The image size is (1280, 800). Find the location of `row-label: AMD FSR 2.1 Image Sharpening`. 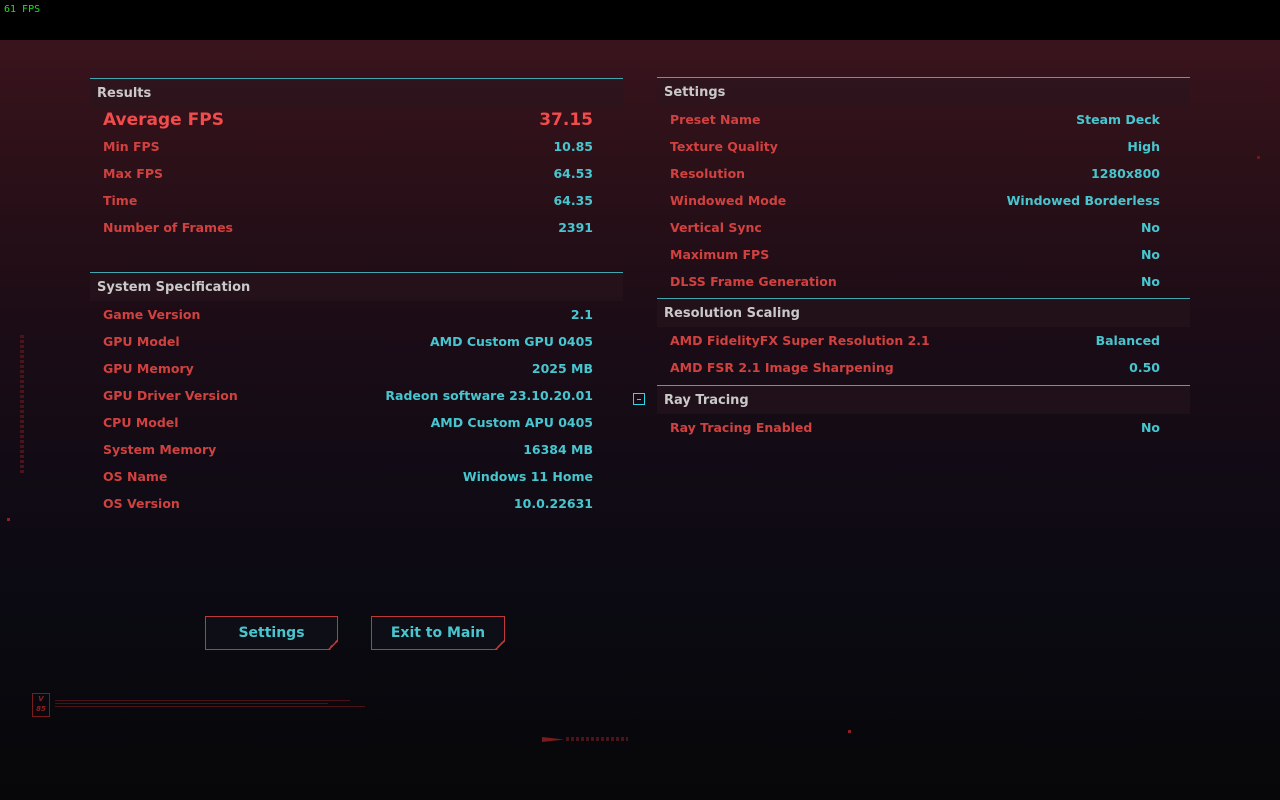

row-label: AMD FSR 2.1 Image Sharpening is located at coordinates (782, 367).